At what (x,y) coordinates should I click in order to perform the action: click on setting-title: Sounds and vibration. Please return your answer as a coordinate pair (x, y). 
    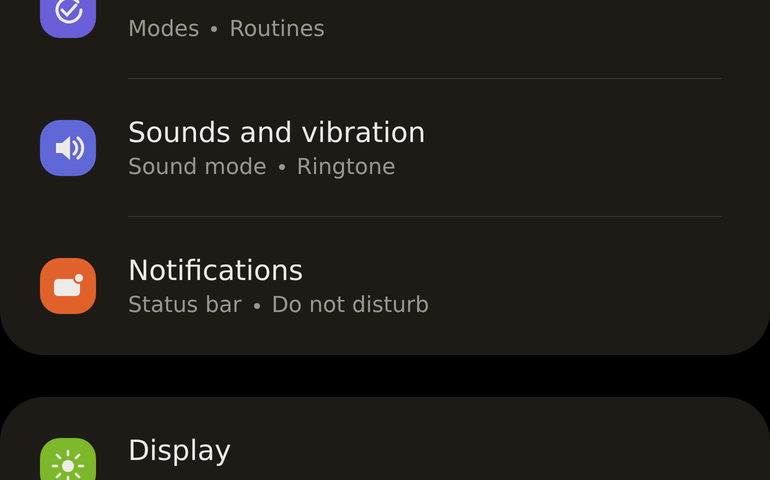
    Looking at the image, I should click on (277, 132).